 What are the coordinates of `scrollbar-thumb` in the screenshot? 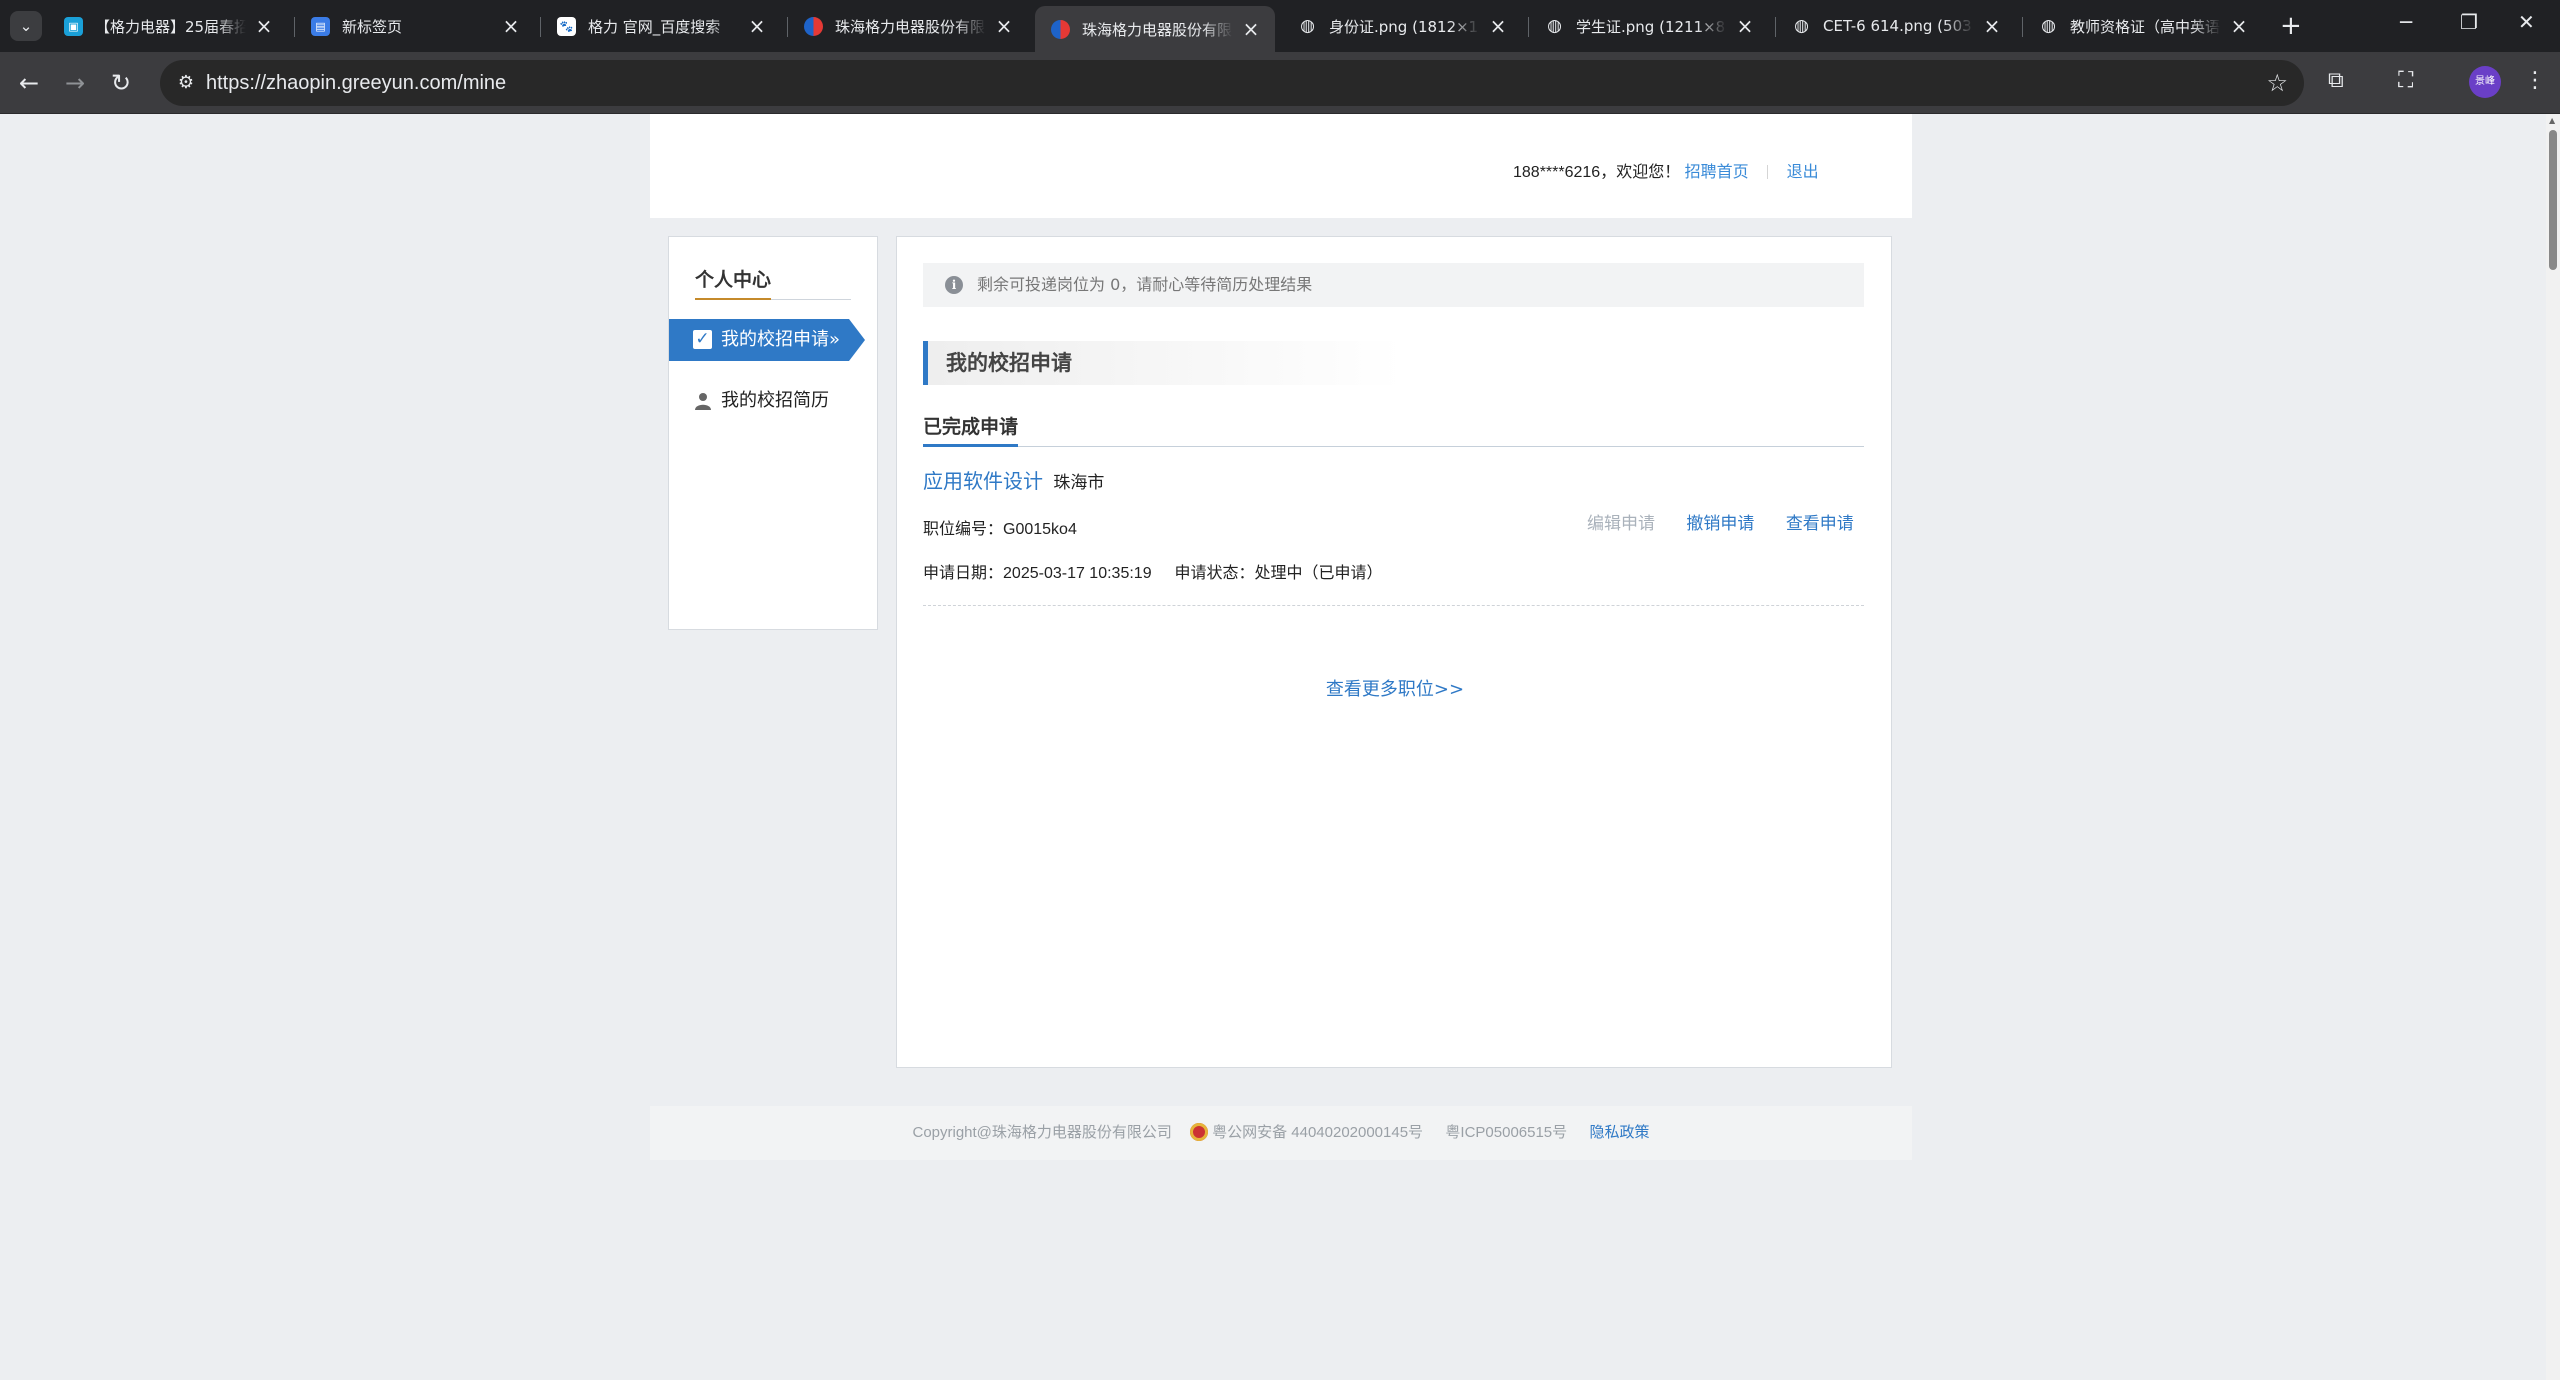 It's located at (2553, 200).